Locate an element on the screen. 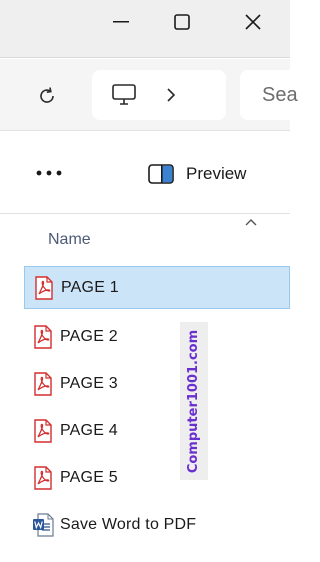 This screenshot has height=562, width=320. watermark: Computer1001.com is located at coordinates (194, 401).